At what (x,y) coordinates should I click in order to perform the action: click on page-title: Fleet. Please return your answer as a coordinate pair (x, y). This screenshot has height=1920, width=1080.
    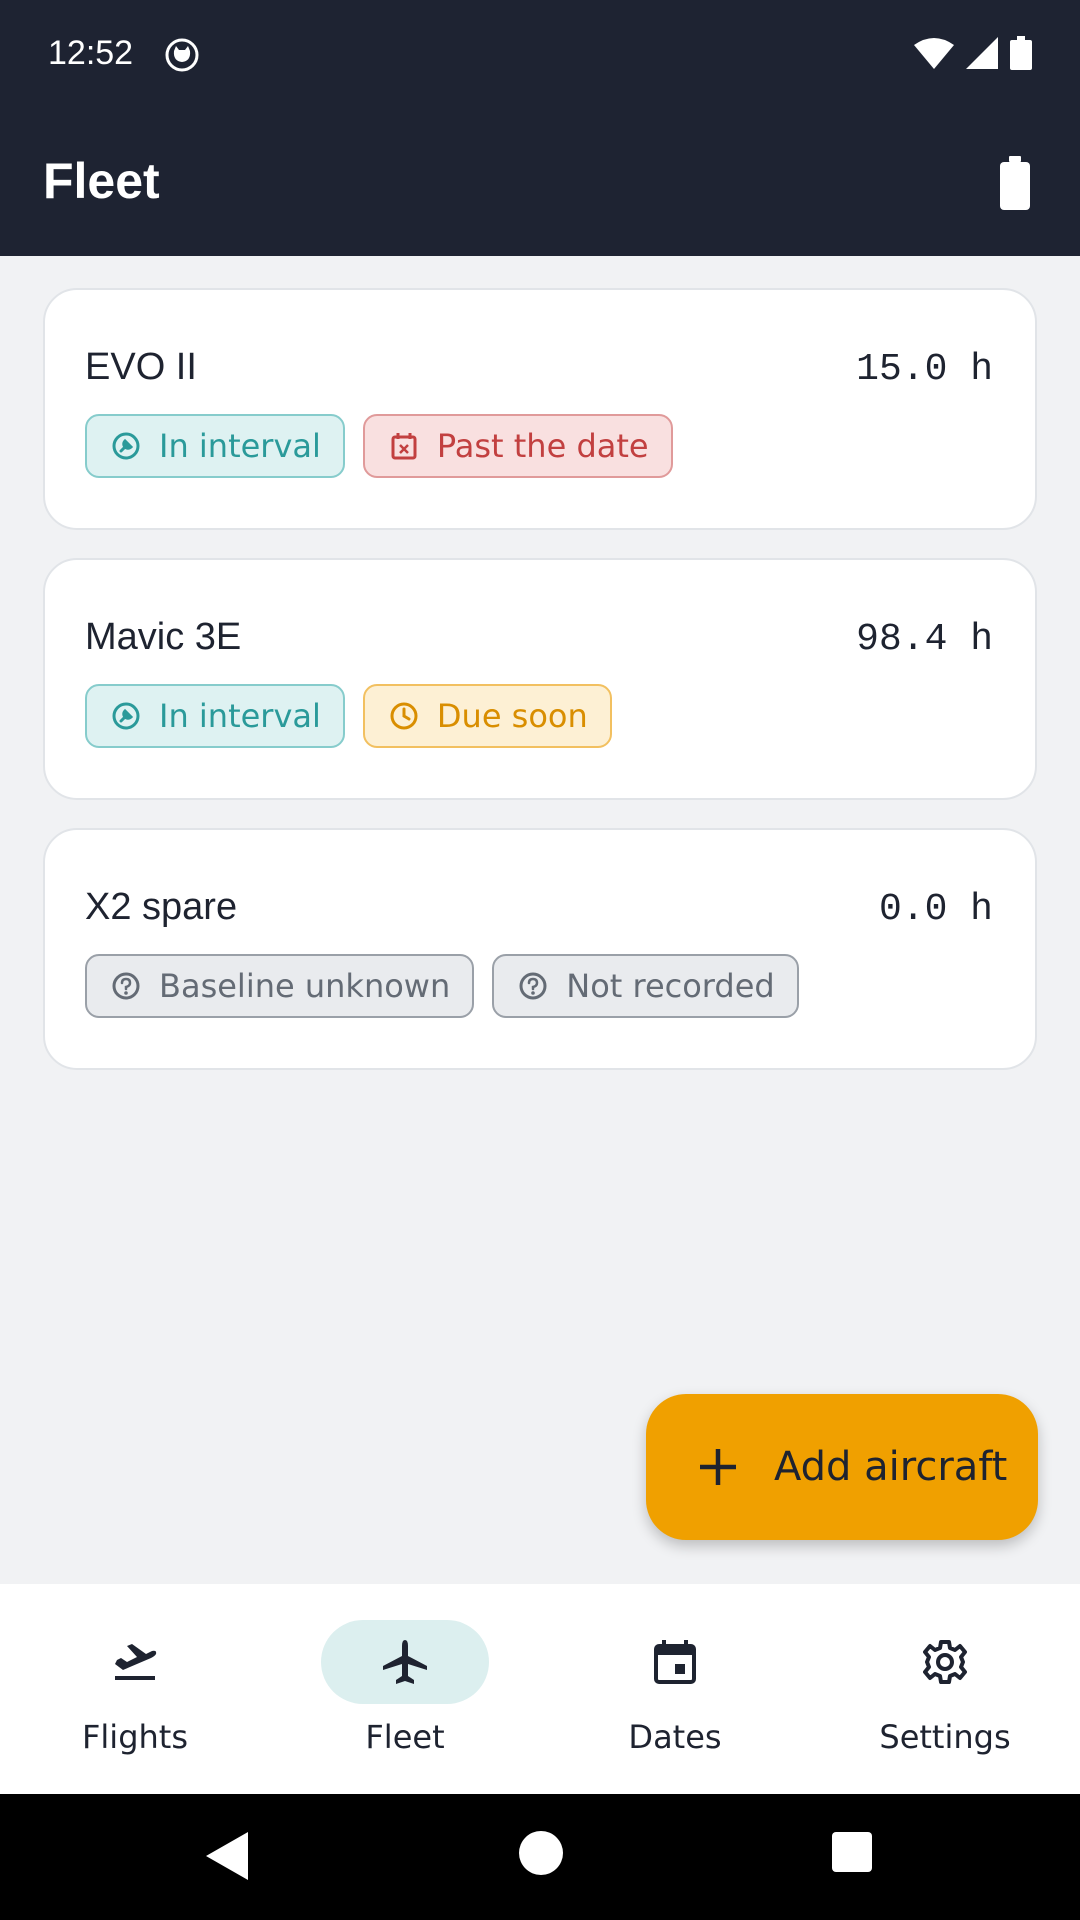
    Looking at the image, I should click on (101, 181).